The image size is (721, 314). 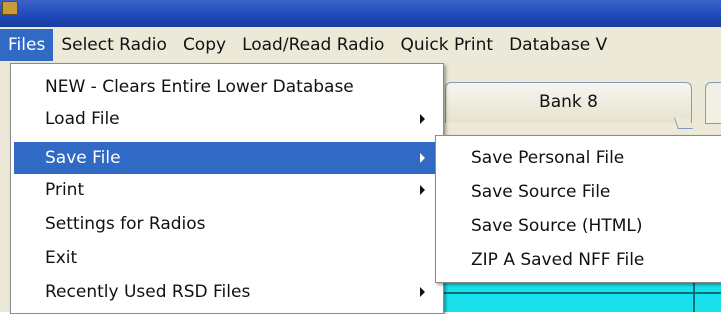 What do you see at coordinates (313, 45) in the screenshot?
I see `menu-load-read-radio: Load/Read Radio` at bounding box center [313, 45].